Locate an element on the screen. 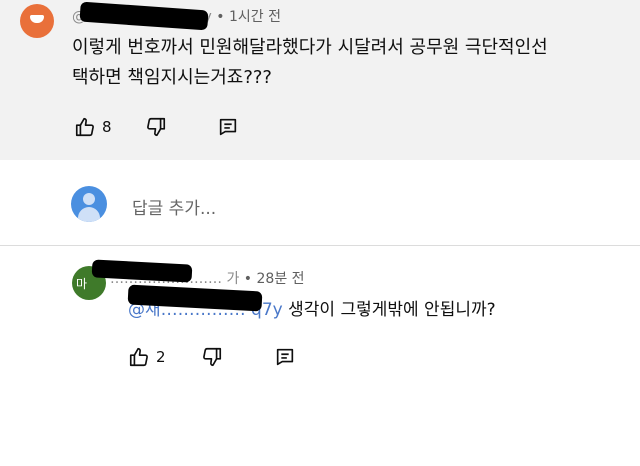  comment-time: 1시간 전 is located at coordinates (255, 17).